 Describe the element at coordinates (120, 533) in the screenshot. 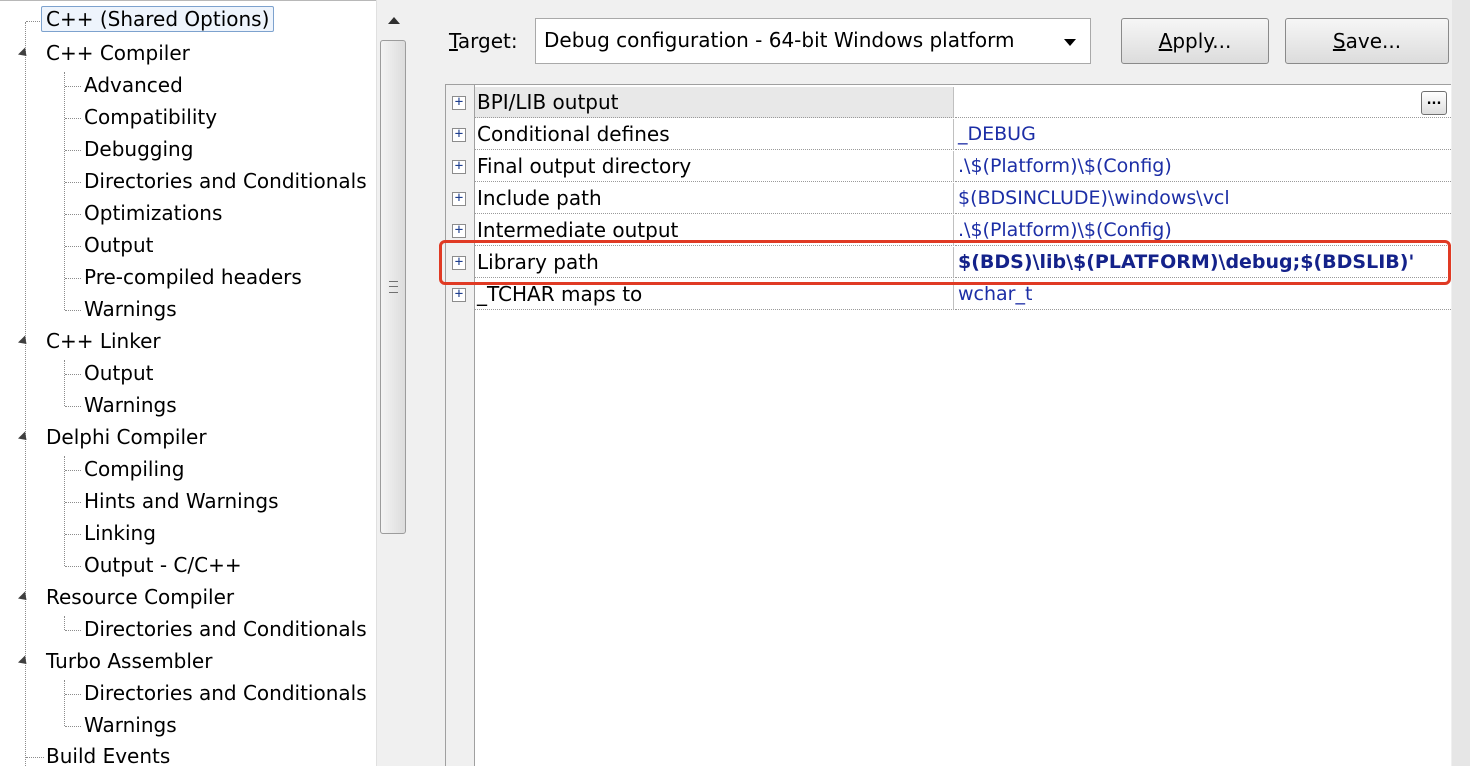

I see `tree-item-label: Linking` at that location.